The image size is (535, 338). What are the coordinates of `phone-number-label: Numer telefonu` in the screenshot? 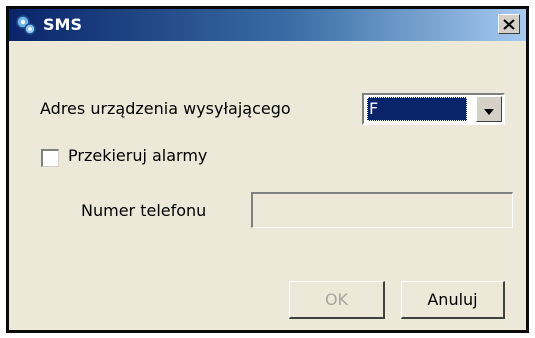 It's located at (144, 210).